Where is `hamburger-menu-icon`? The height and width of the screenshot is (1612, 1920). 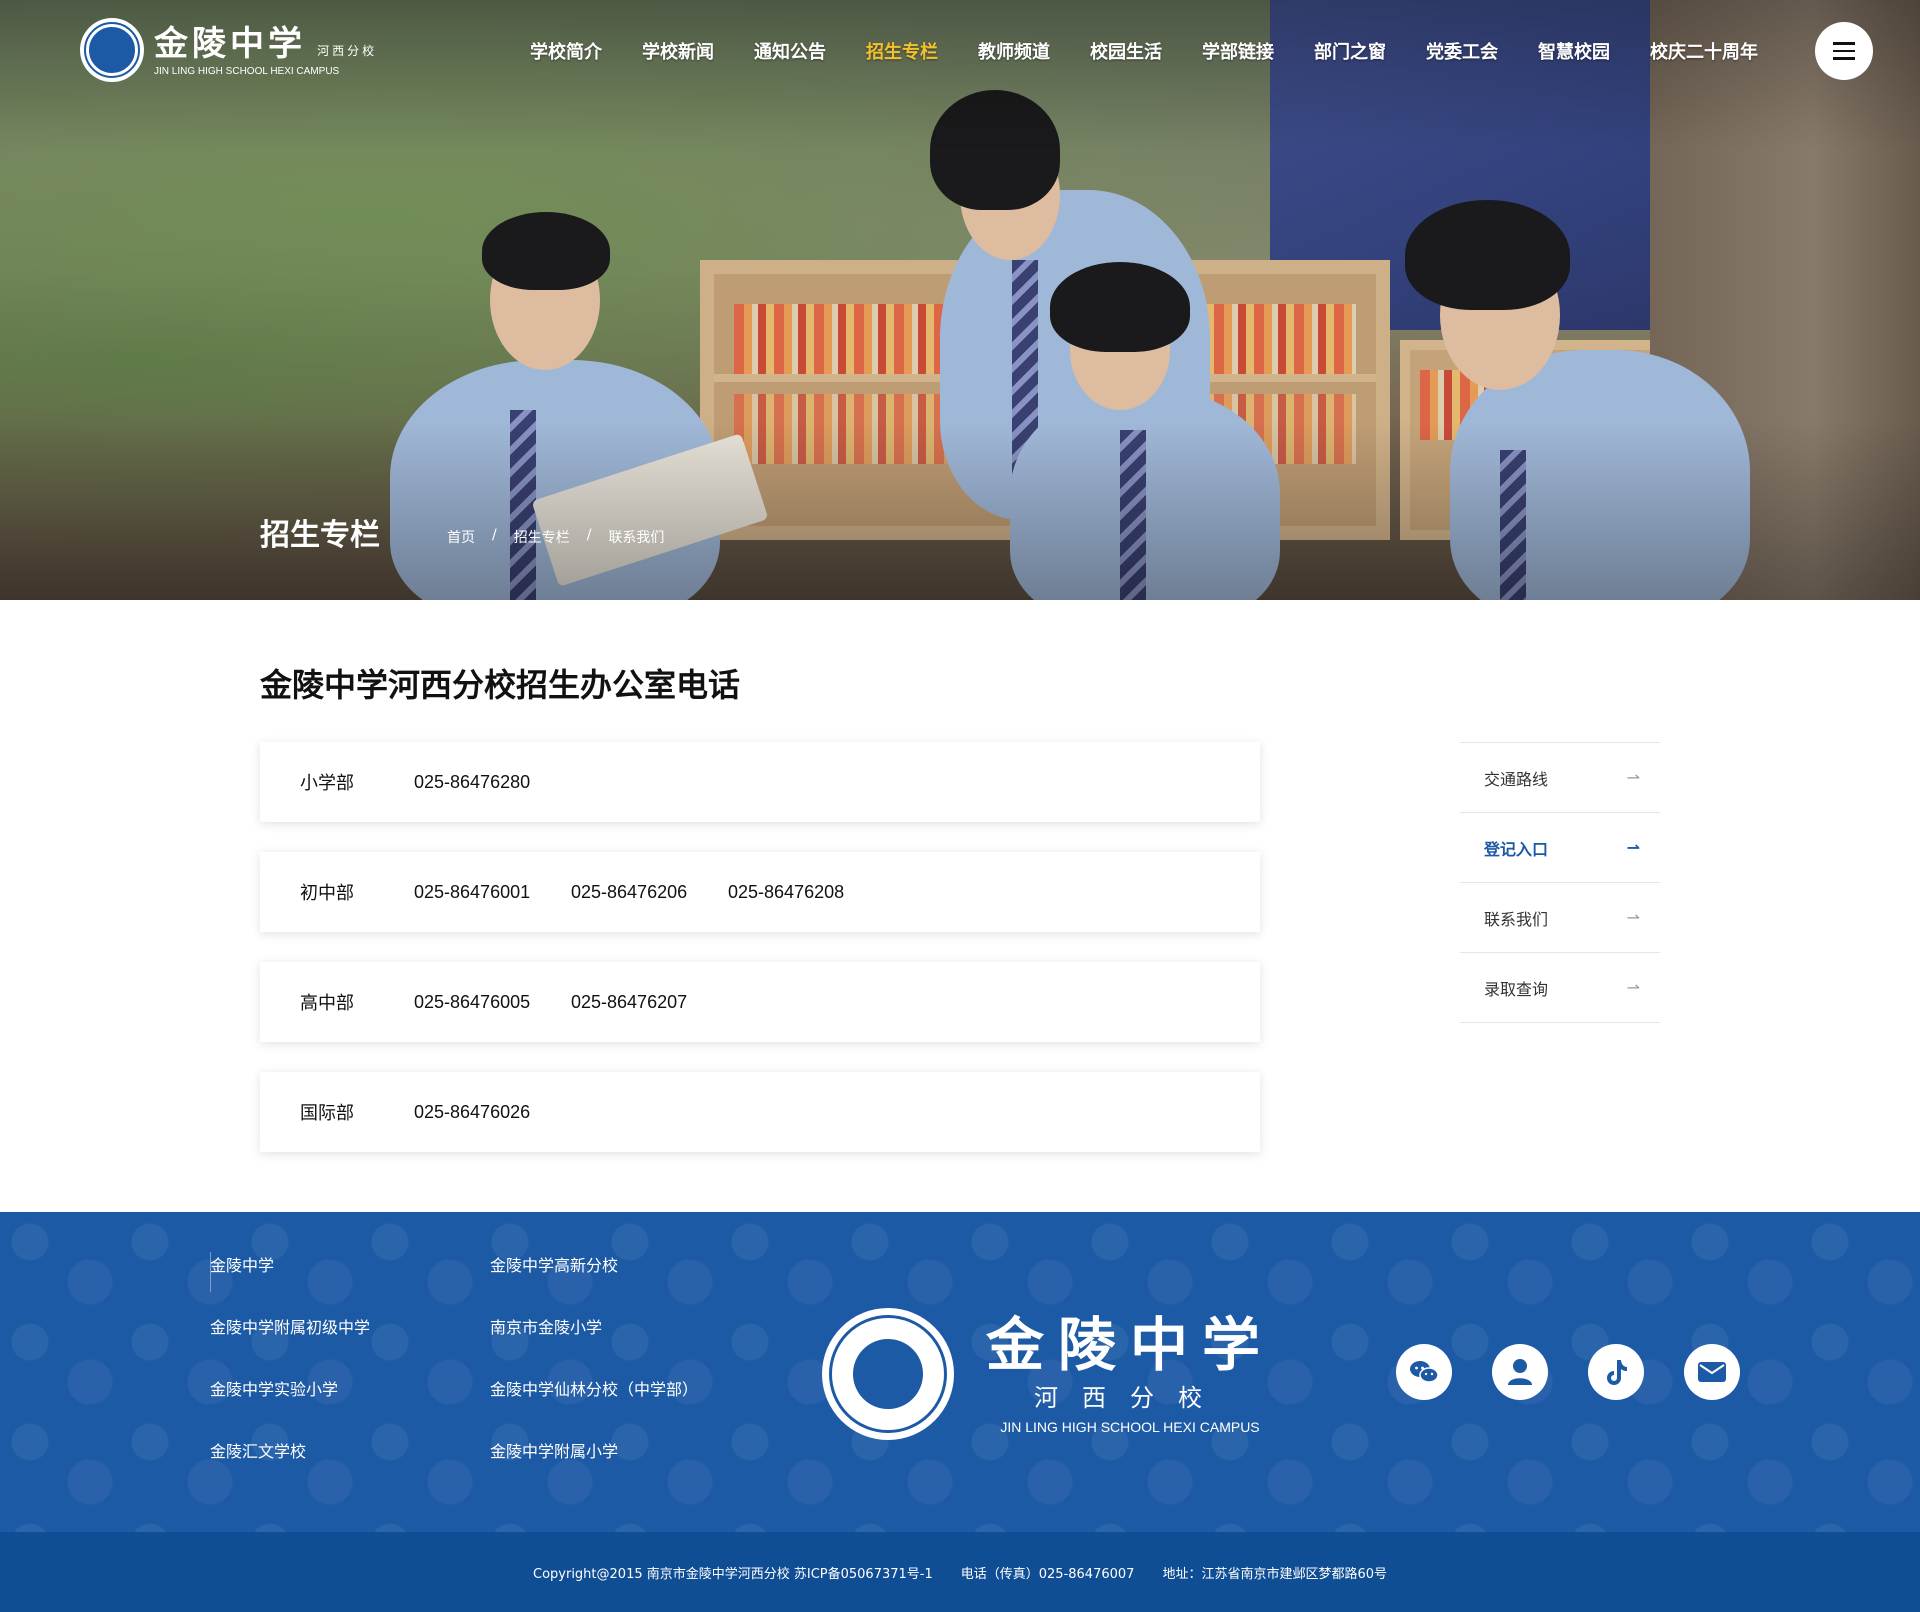 hamburger-menu-icon is located at coordinates (1844, 51).